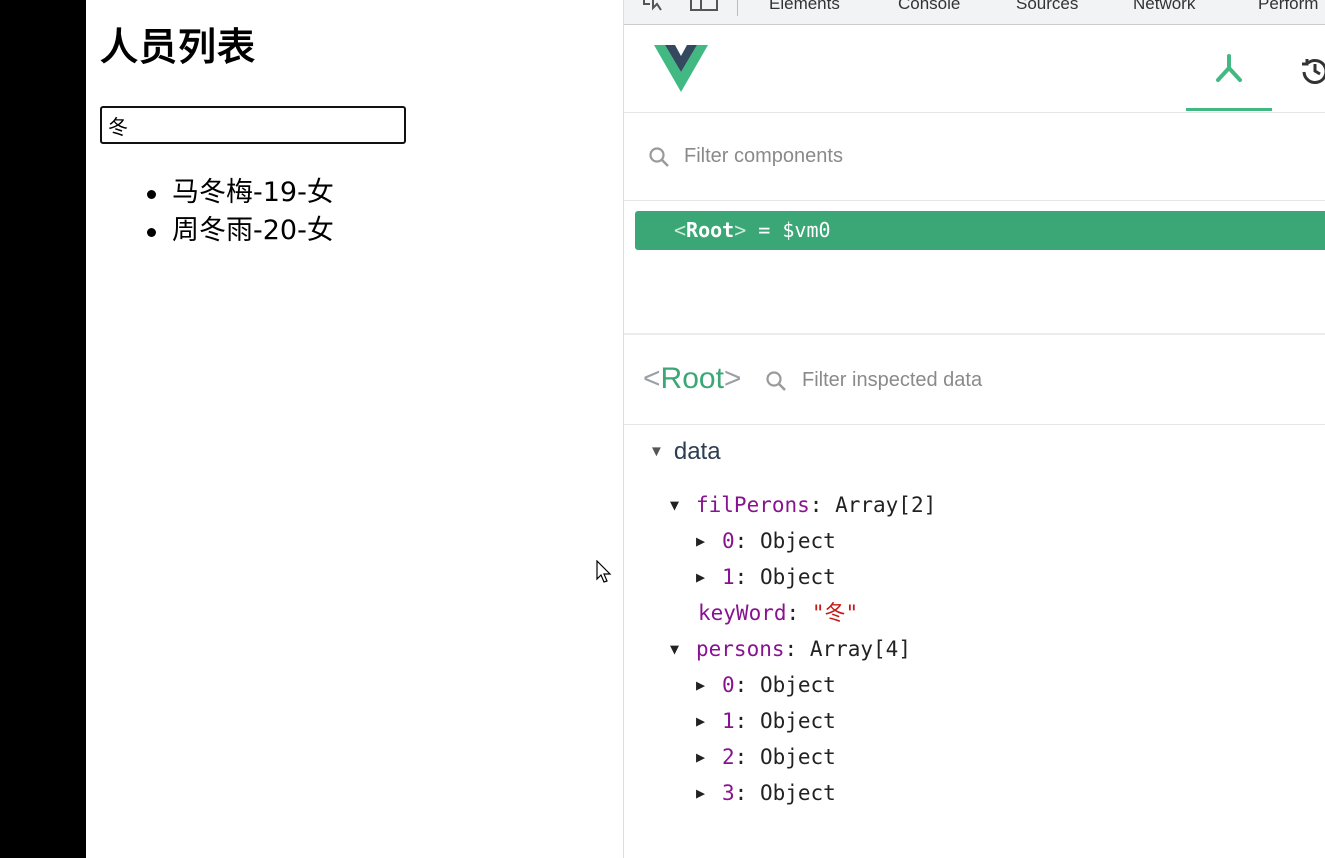 Image resolution: width=1325 pixels, height=858 pixels. I want to click on filter-components-bar, so click(974, 157).